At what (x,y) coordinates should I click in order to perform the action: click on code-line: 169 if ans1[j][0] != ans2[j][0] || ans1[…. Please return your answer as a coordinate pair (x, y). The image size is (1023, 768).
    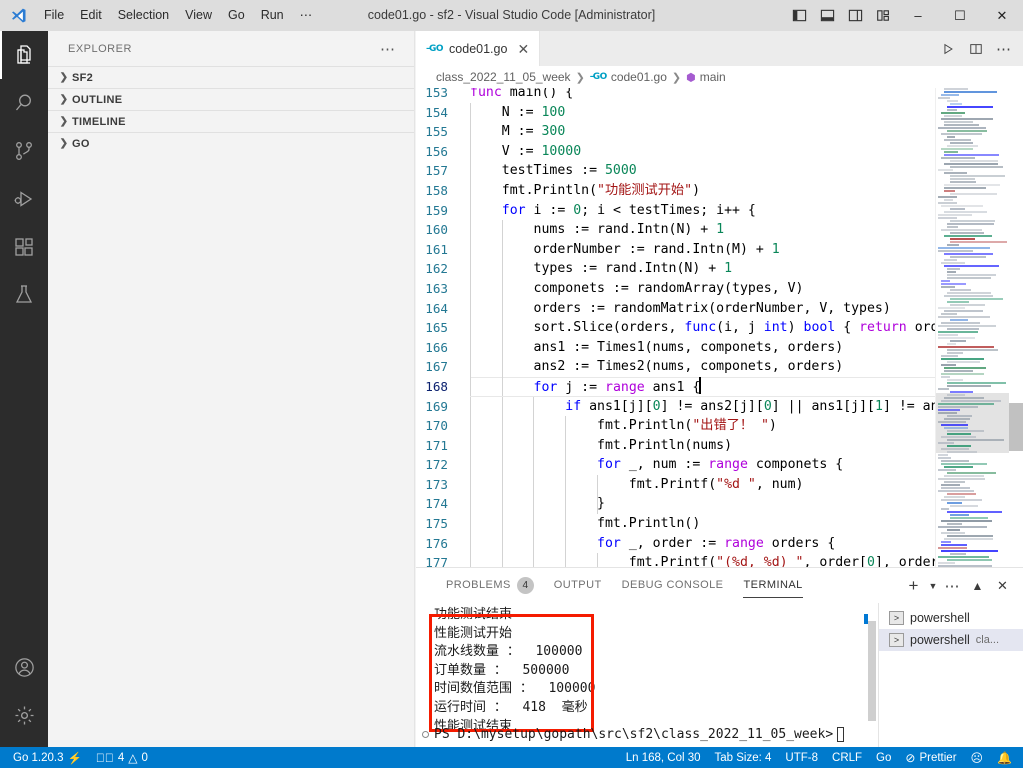
    Looking at the image, I should click on (677, 406).